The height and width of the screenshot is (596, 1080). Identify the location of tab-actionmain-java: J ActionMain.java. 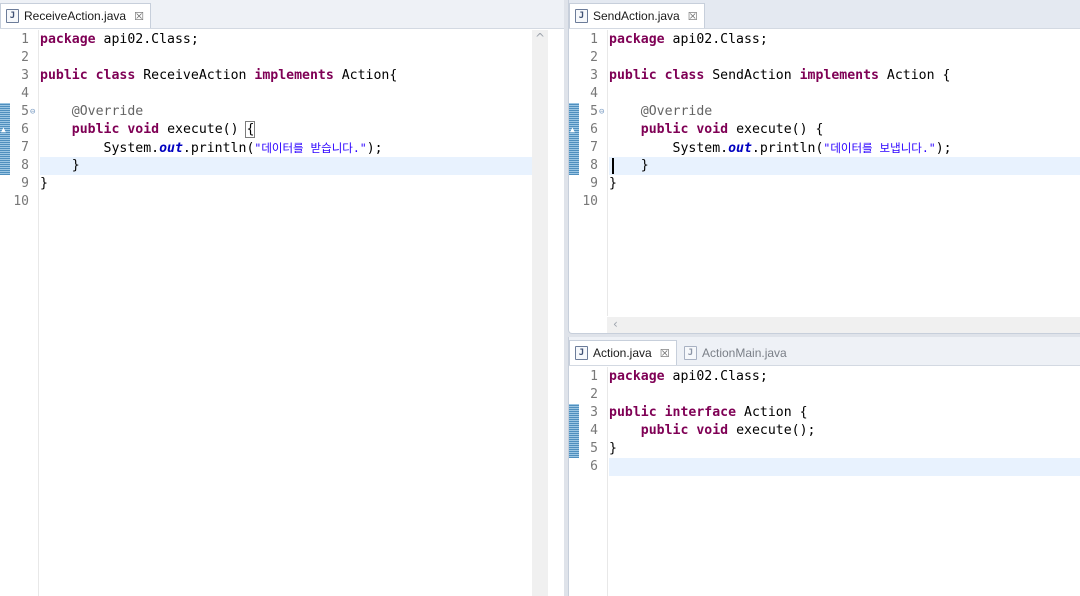
(736, 352).